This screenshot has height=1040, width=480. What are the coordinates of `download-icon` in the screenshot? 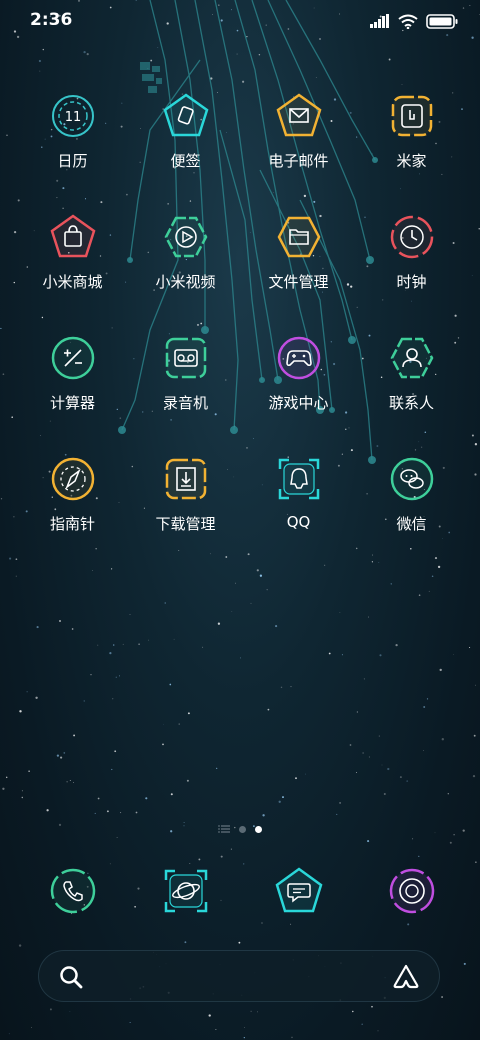 It's located at (186, 479).